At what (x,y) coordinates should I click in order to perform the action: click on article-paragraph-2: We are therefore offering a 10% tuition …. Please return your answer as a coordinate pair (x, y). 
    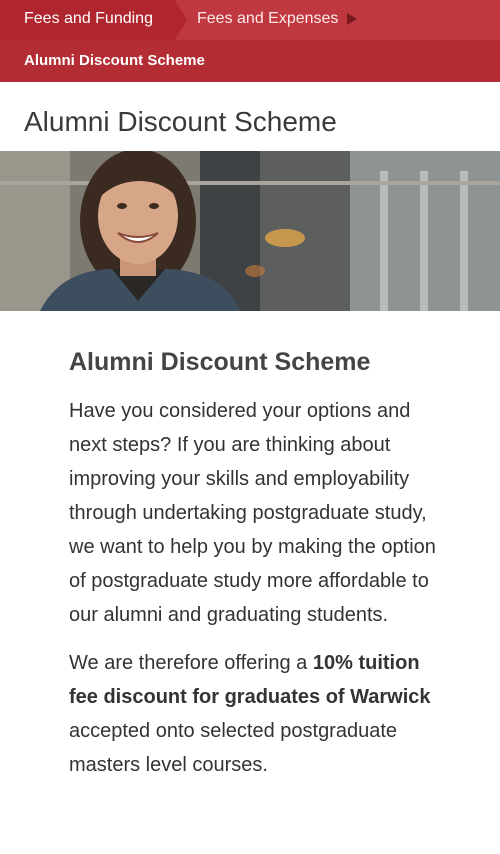
    Looking at the image, I should click on (259, 714).